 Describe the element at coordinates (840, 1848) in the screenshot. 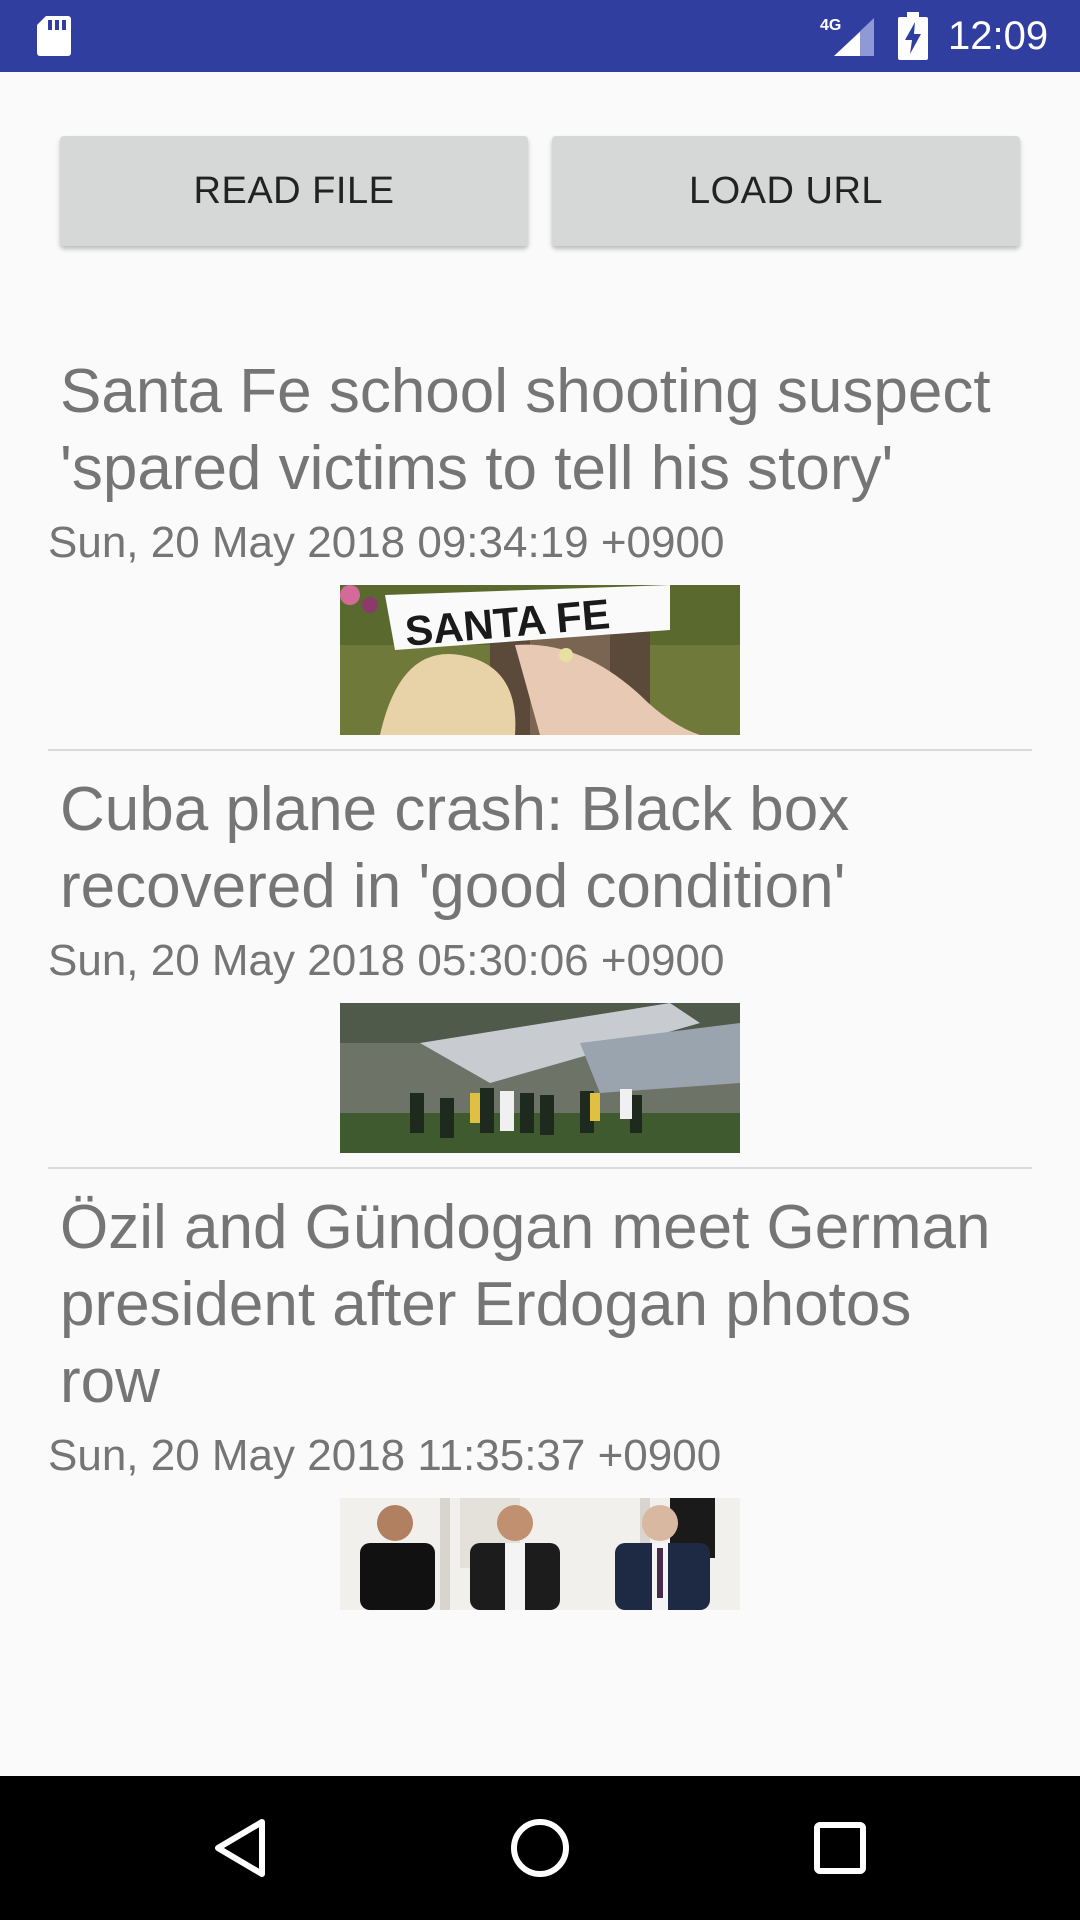

I see `recents-icon` at that location.